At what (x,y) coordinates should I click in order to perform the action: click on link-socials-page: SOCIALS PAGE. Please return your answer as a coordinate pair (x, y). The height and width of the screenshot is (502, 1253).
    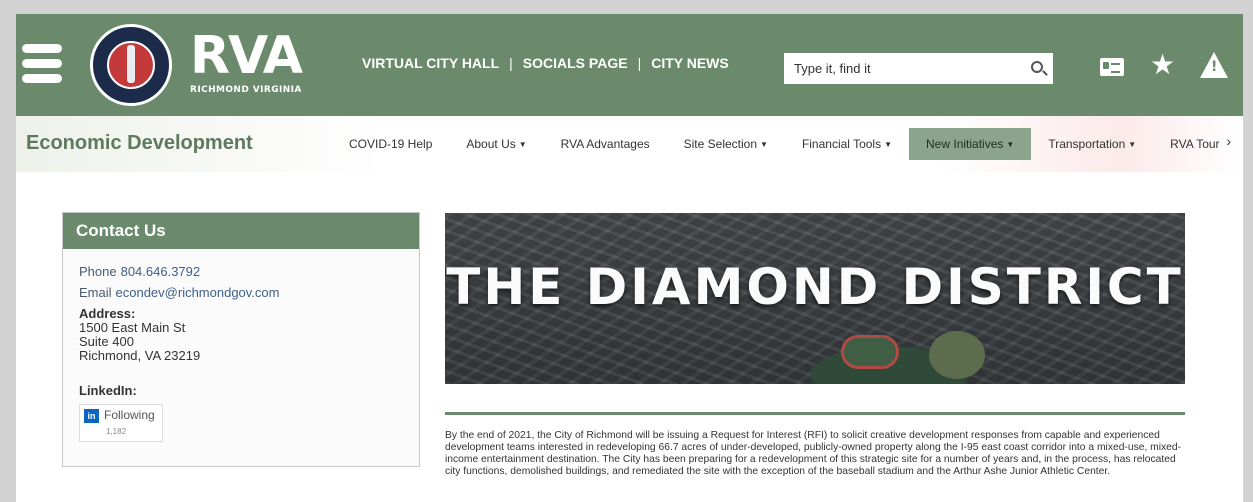
    Looking at the image, I should click on (575, 63).